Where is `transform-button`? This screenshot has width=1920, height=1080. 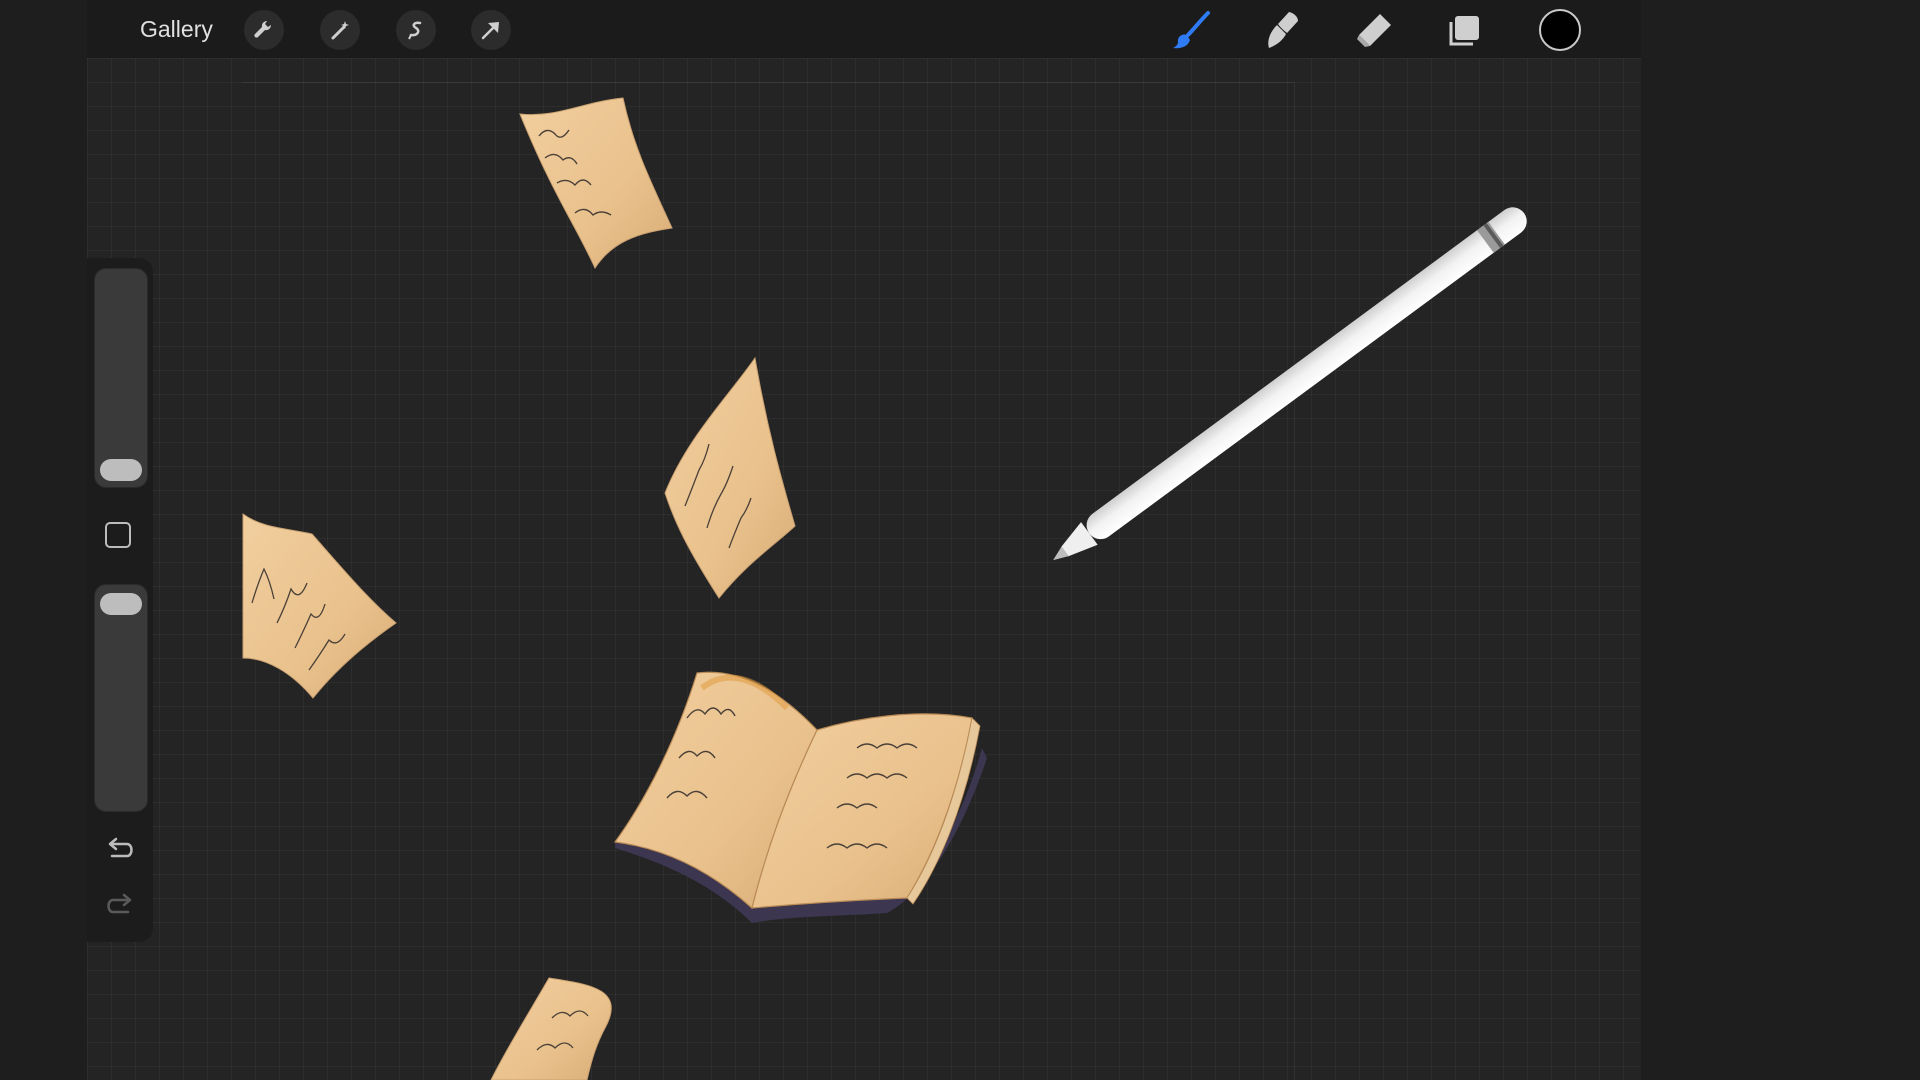 transform-button is located at coordinates (491, 30).